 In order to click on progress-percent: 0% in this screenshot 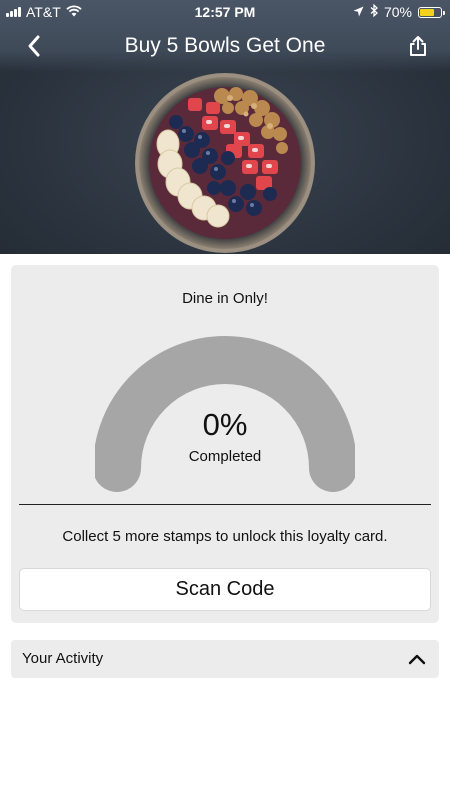, I will do `click(225, 424)`.